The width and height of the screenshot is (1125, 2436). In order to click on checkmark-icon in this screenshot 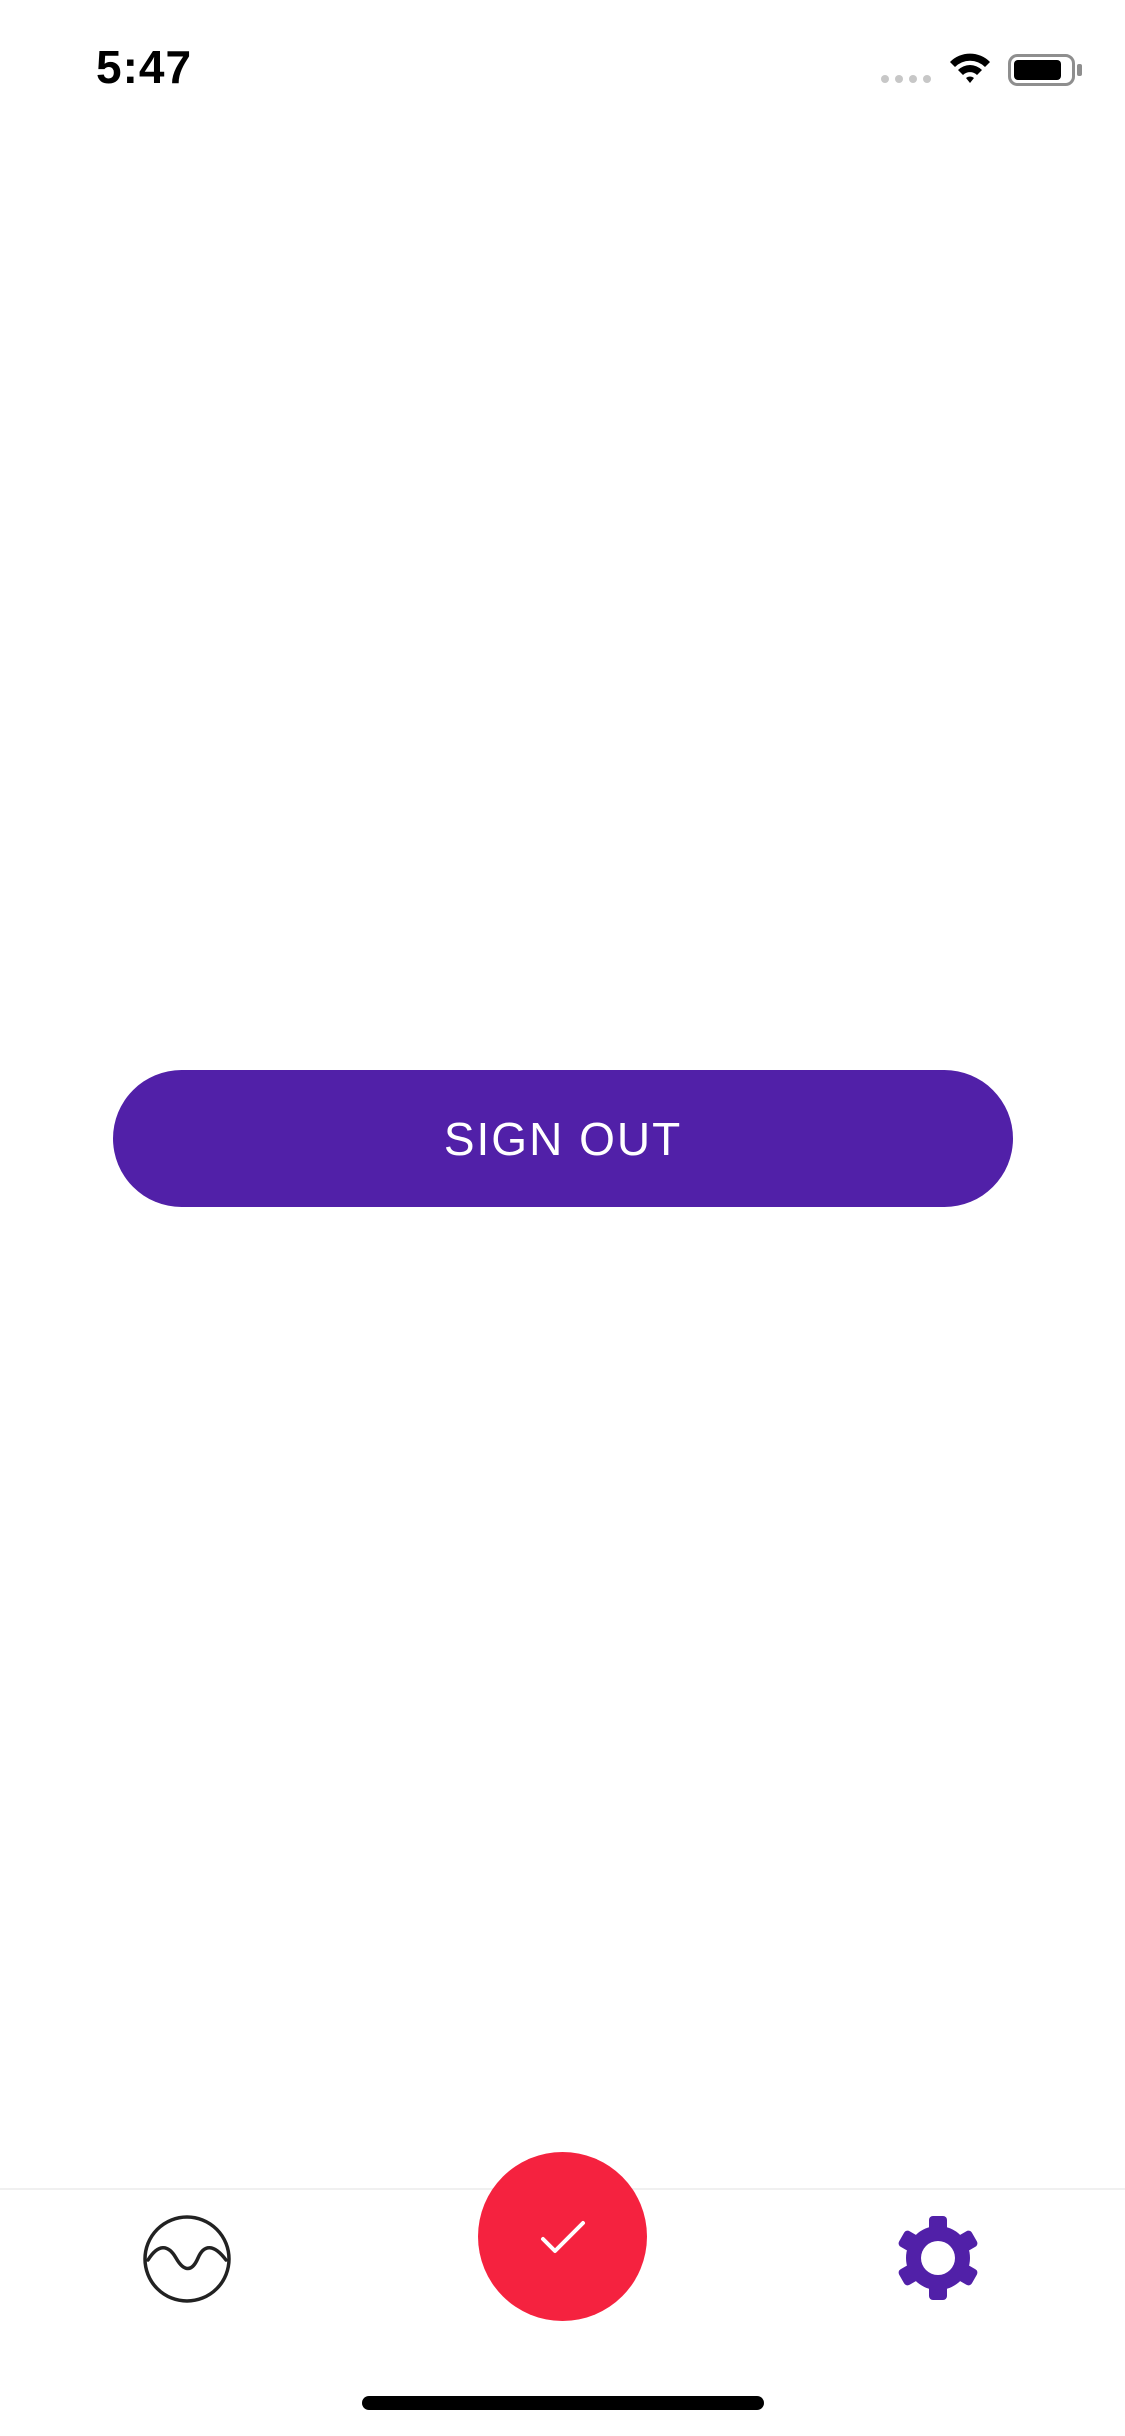, I will do `click(562, 2236)`.